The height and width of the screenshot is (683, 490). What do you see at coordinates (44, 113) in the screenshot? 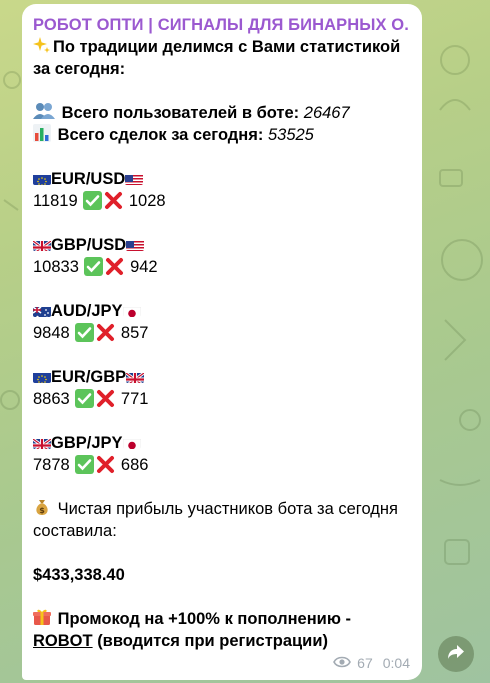
I see `busts-icon` at bounding box center [44, 113].